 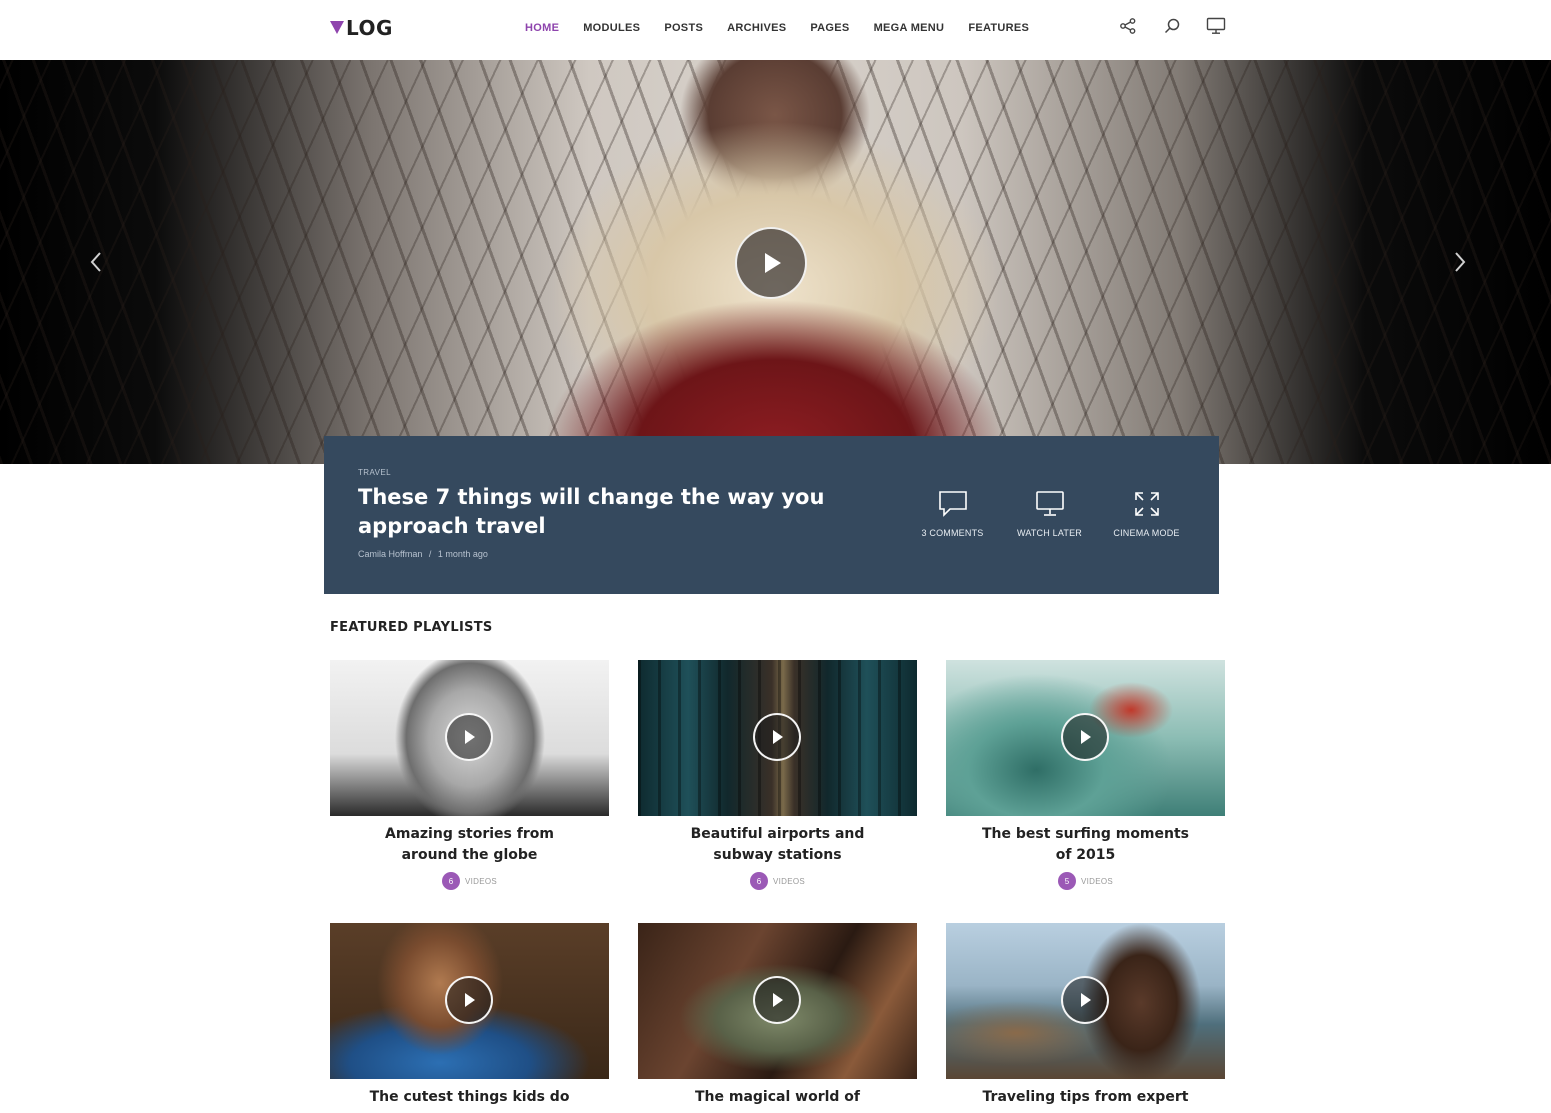 What do you see at coordinates (777, 845) in the screenshot?
I see `playlist-title: Beautiful airports and subway stations` at bounding box center [777, 845].